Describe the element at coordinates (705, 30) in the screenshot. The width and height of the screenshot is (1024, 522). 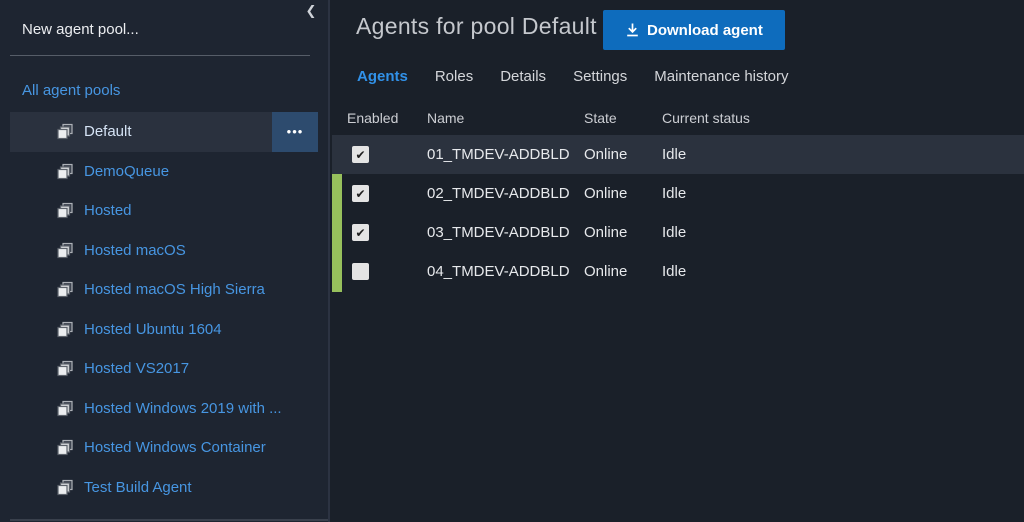
I see `download-agent-label: Download agent` at that location.